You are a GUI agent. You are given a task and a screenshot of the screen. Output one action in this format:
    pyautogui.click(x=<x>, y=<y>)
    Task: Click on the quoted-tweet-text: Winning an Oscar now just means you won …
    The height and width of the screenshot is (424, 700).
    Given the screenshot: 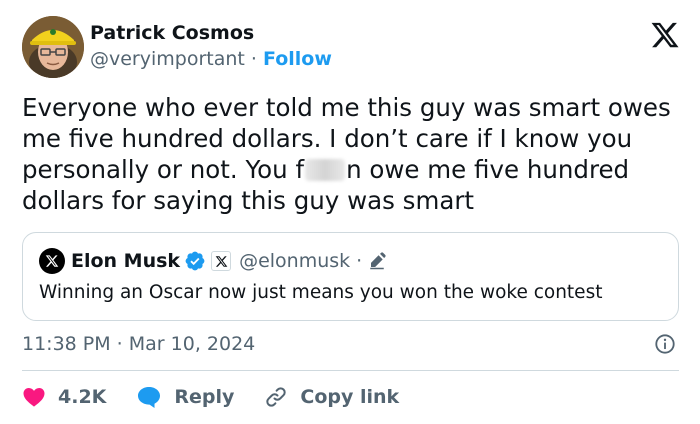 What is the action you would take?
    pyautogui.click(x=321, y=292)
    